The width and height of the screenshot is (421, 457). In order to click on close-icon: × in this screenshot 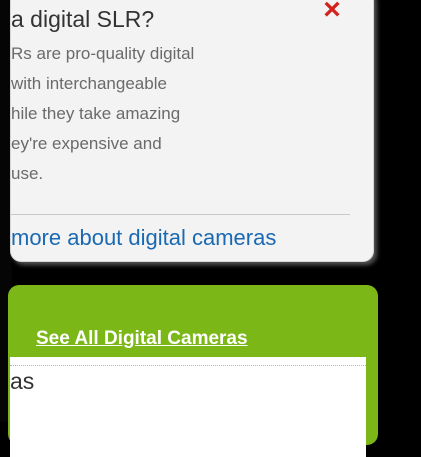, I will do `click(332, 12)`.